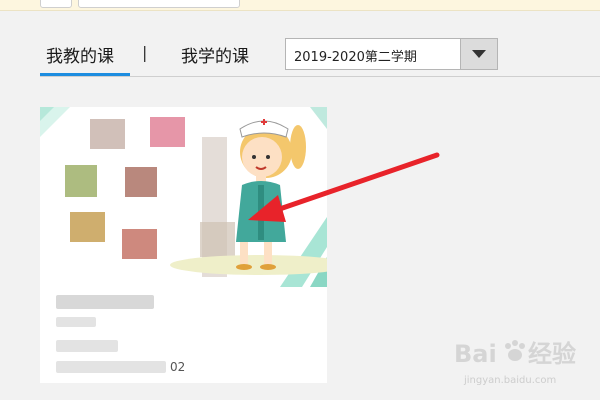  I want to click on caret-down-icon, so click(479, 54).